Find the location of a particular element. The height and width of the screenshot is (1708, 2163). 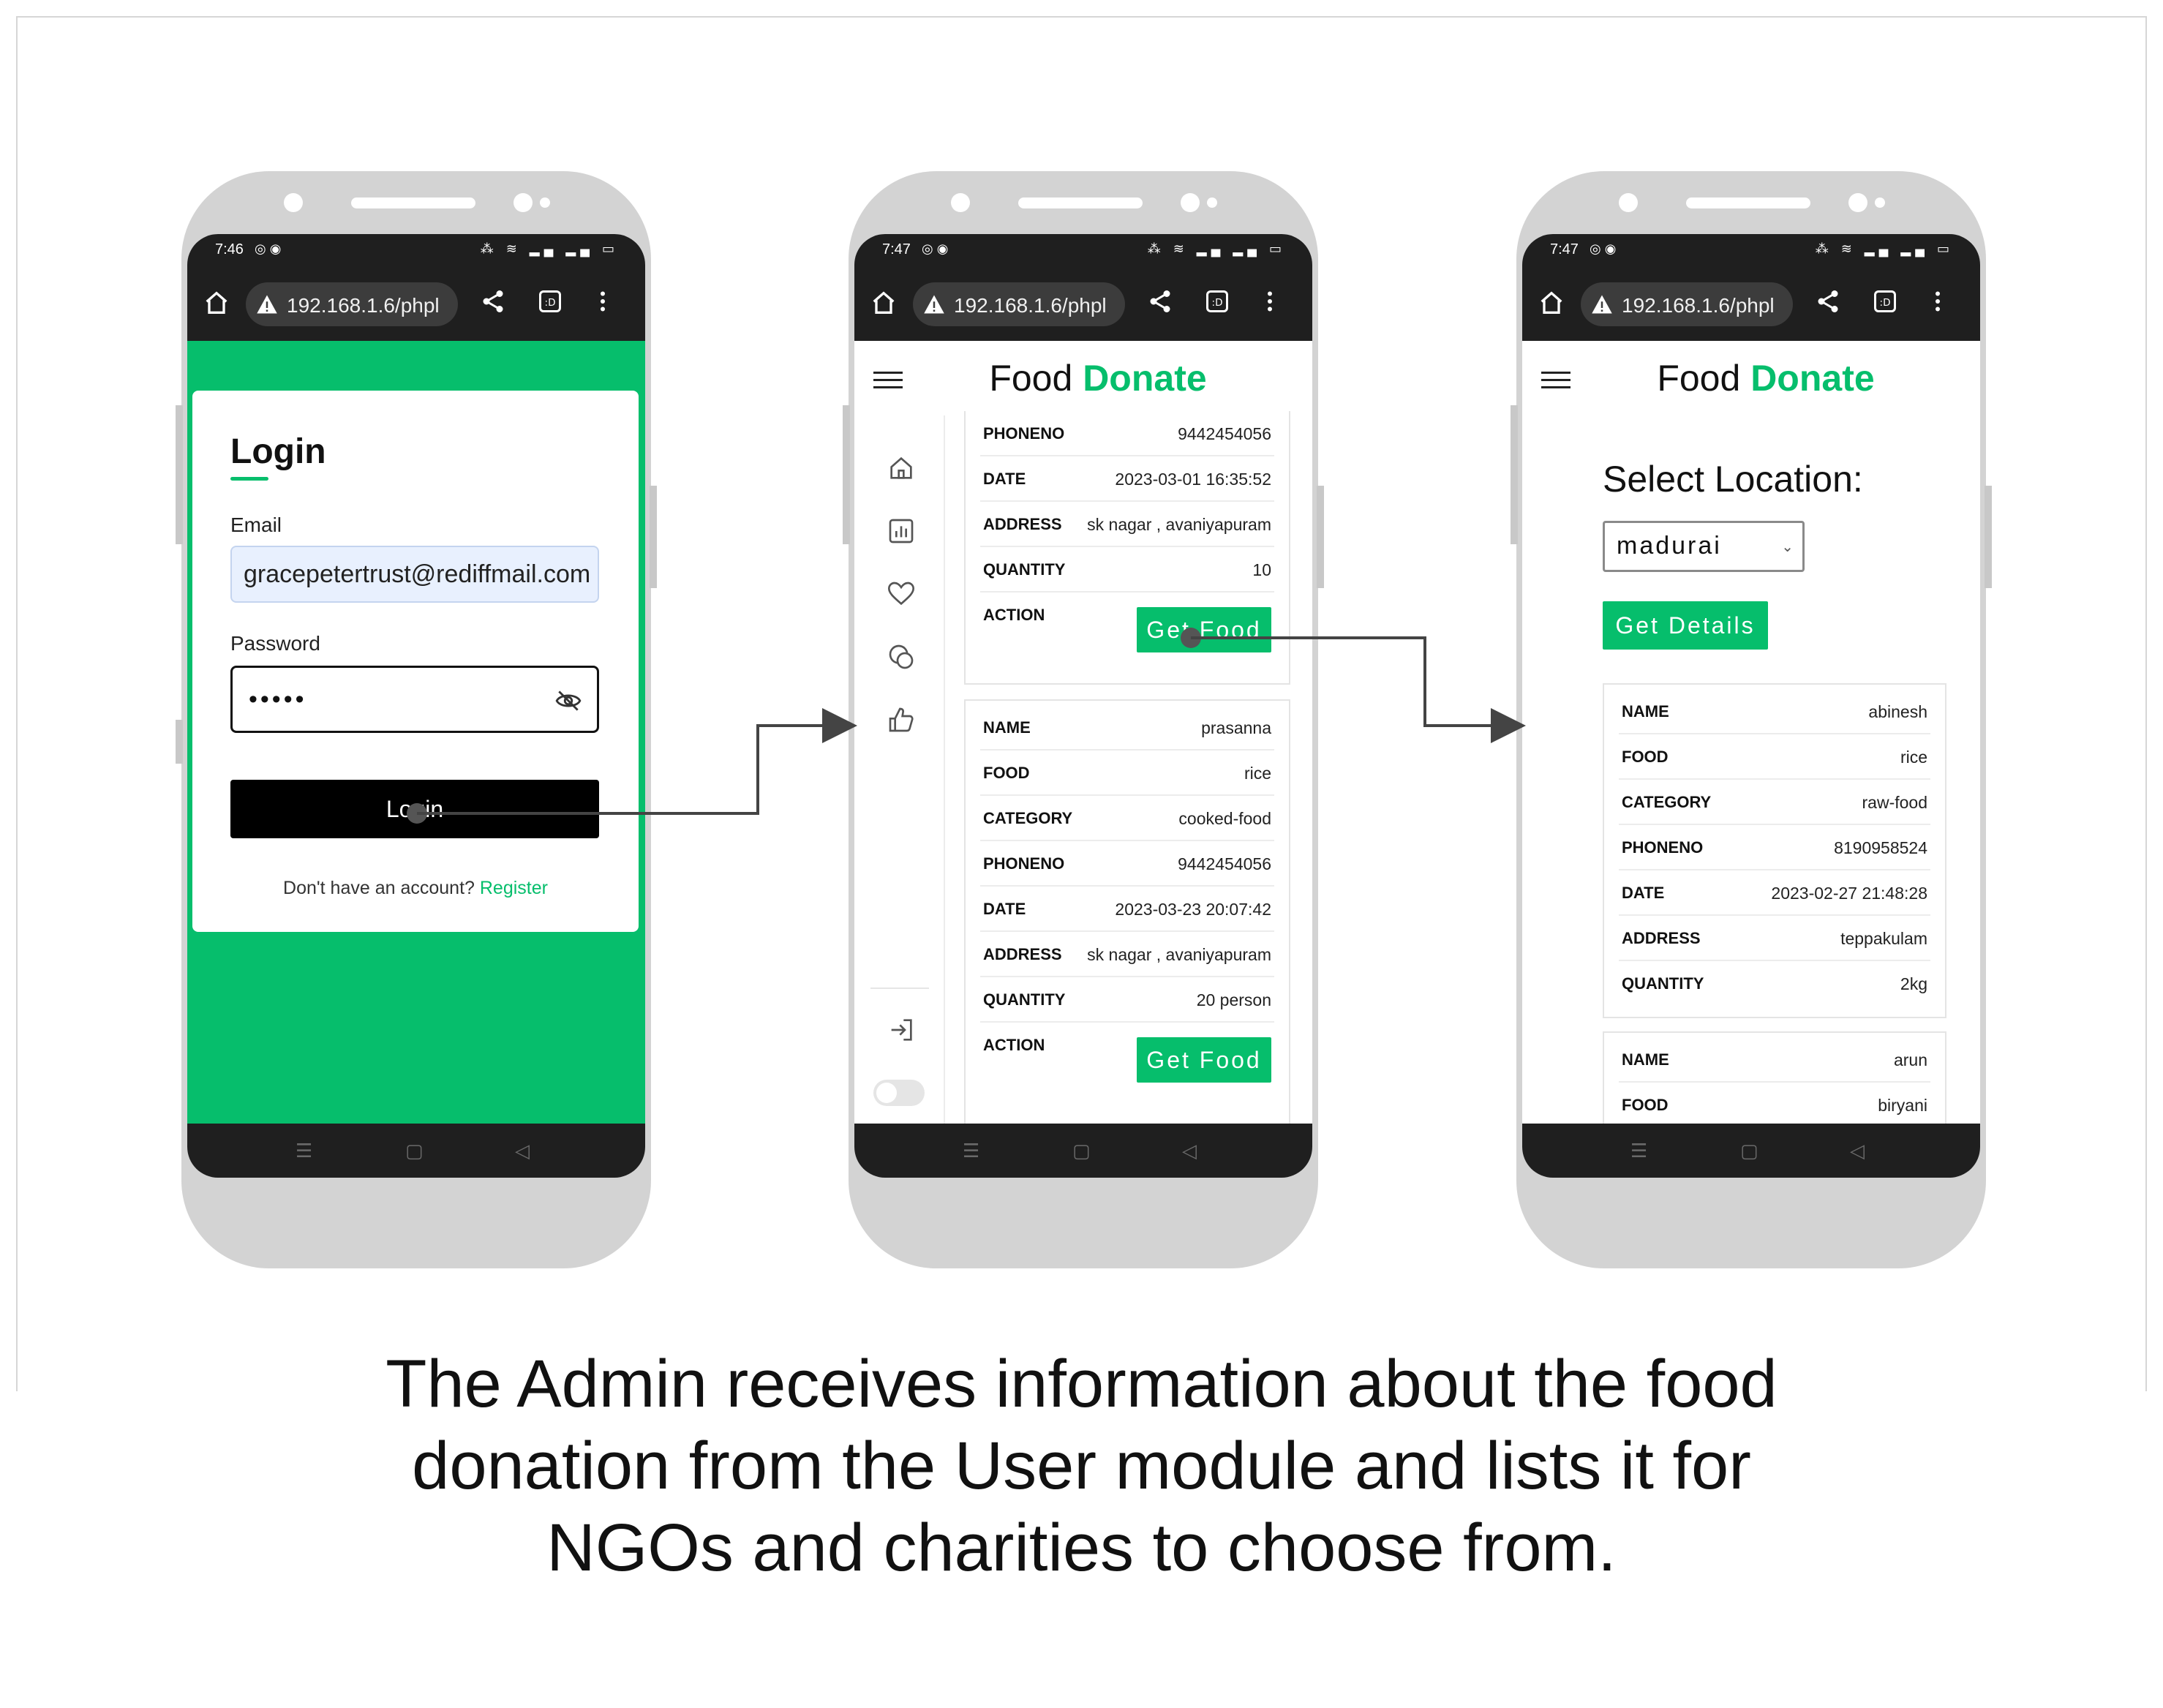

table-row: NAME abinesh is located at coordinates (1775, 711).